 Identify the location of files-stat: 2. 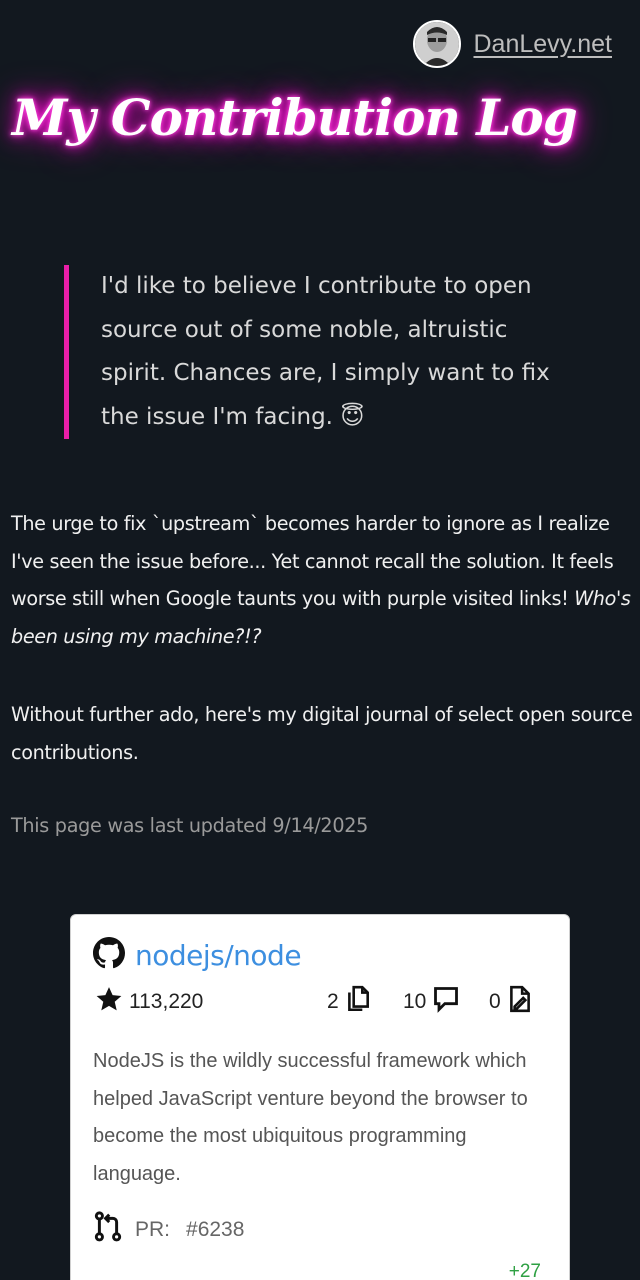
(349, 1002).